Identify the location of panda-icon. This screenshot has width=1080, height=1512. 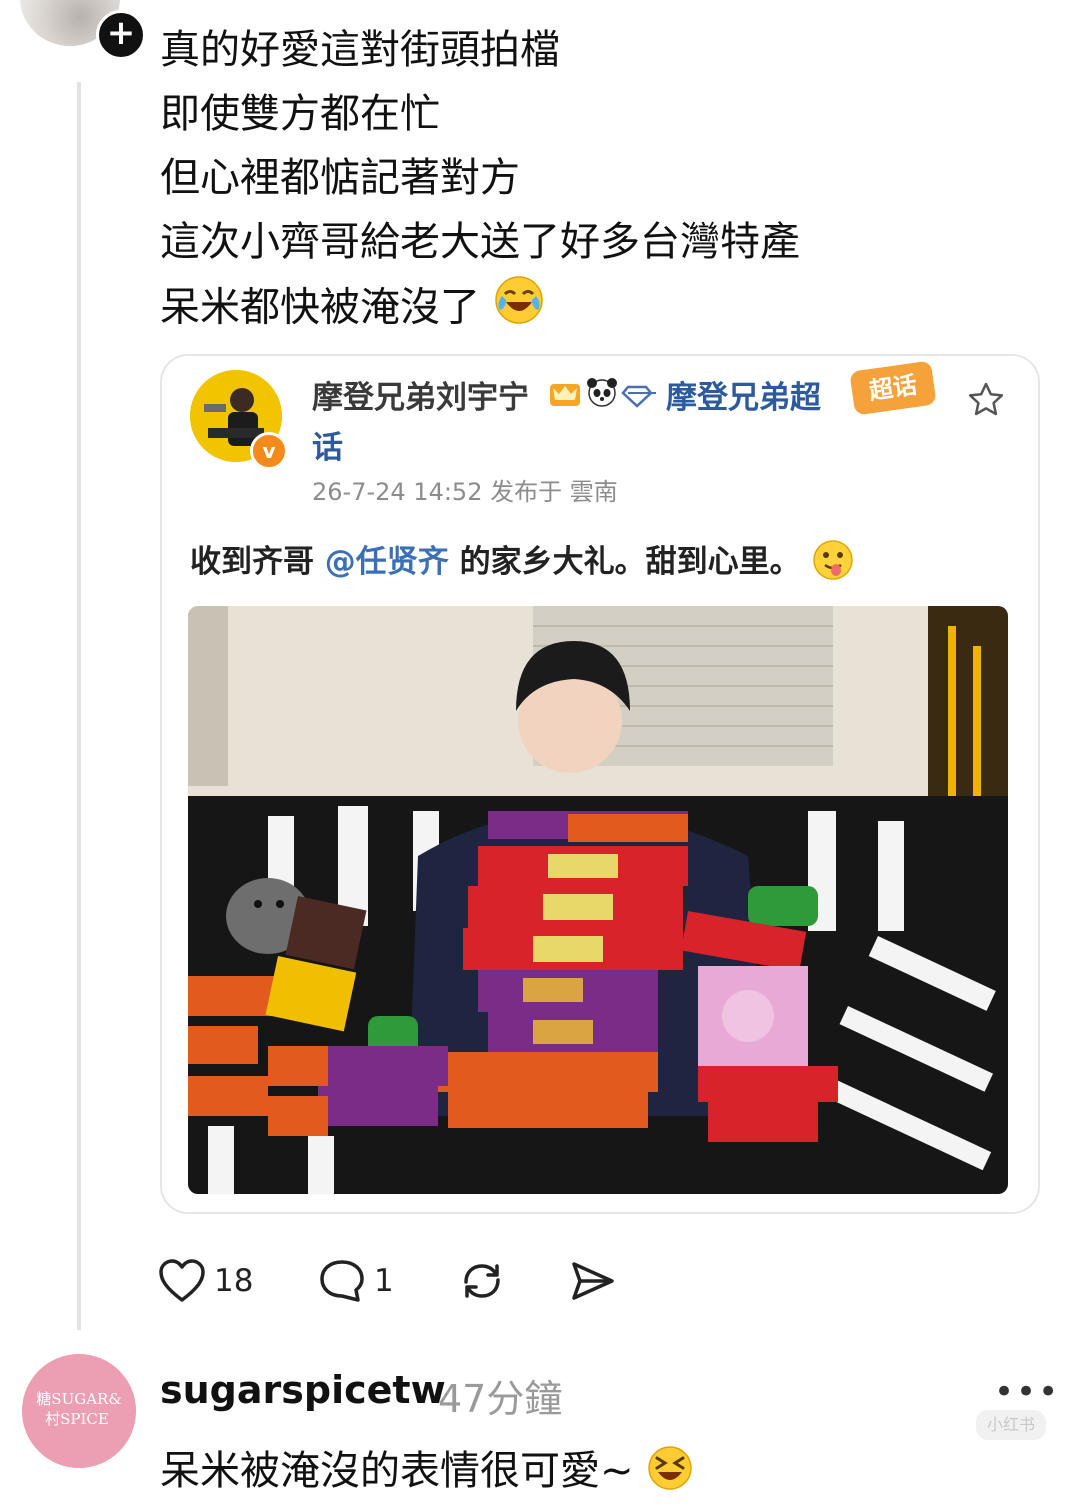
(602, 392).